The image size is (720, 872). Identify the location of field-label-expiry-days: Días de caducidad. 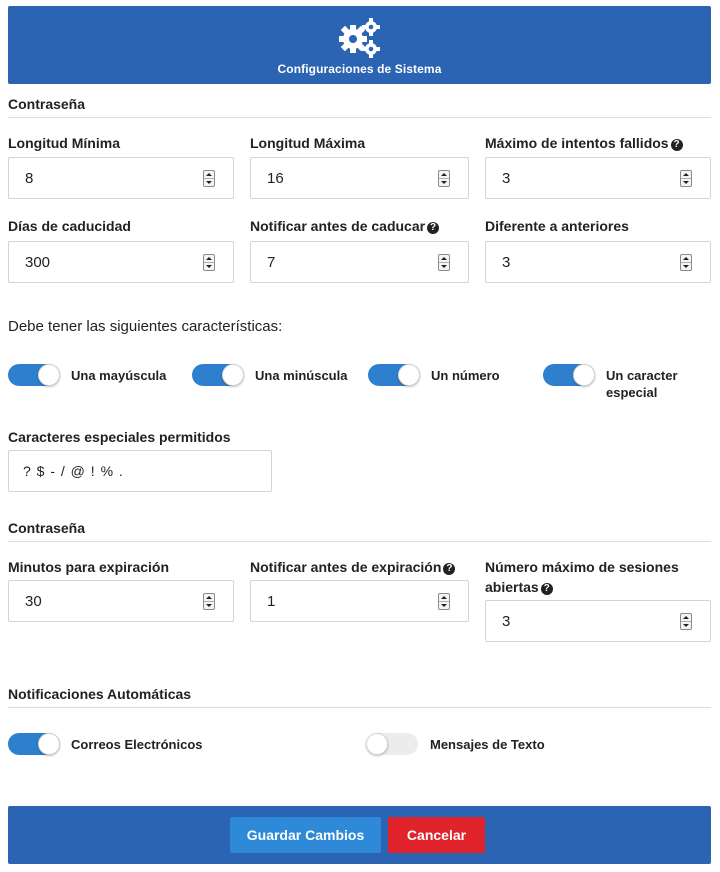
(69, 226).